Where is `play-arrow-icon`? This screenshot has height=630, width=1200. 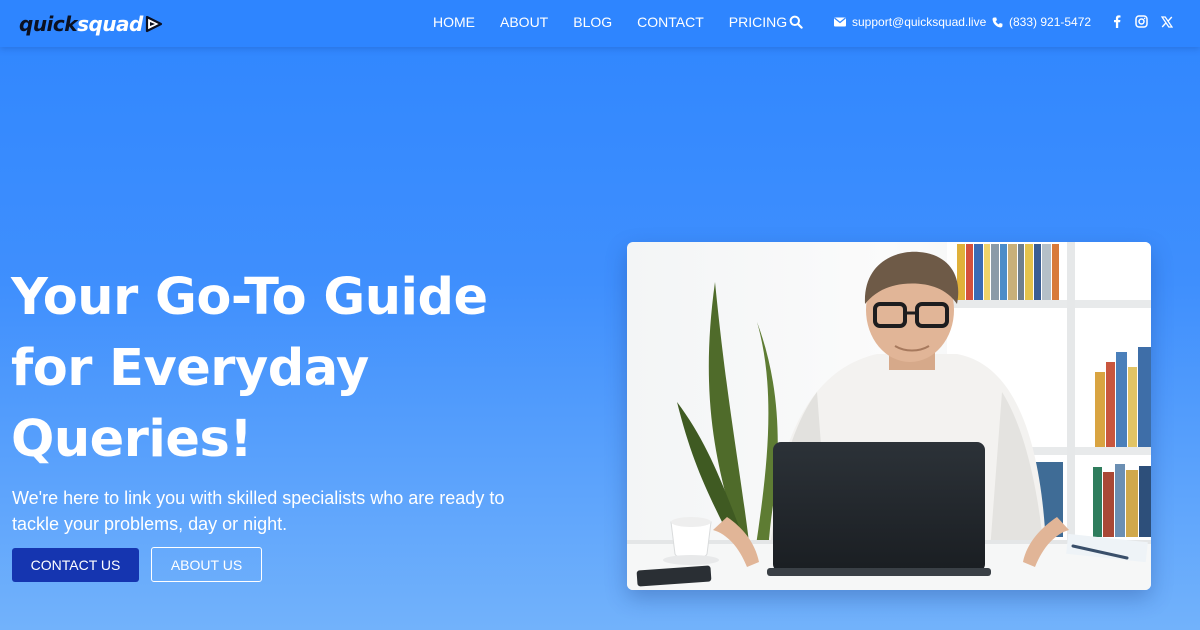
play-arrow-icon is located at coordinates (153, 24).